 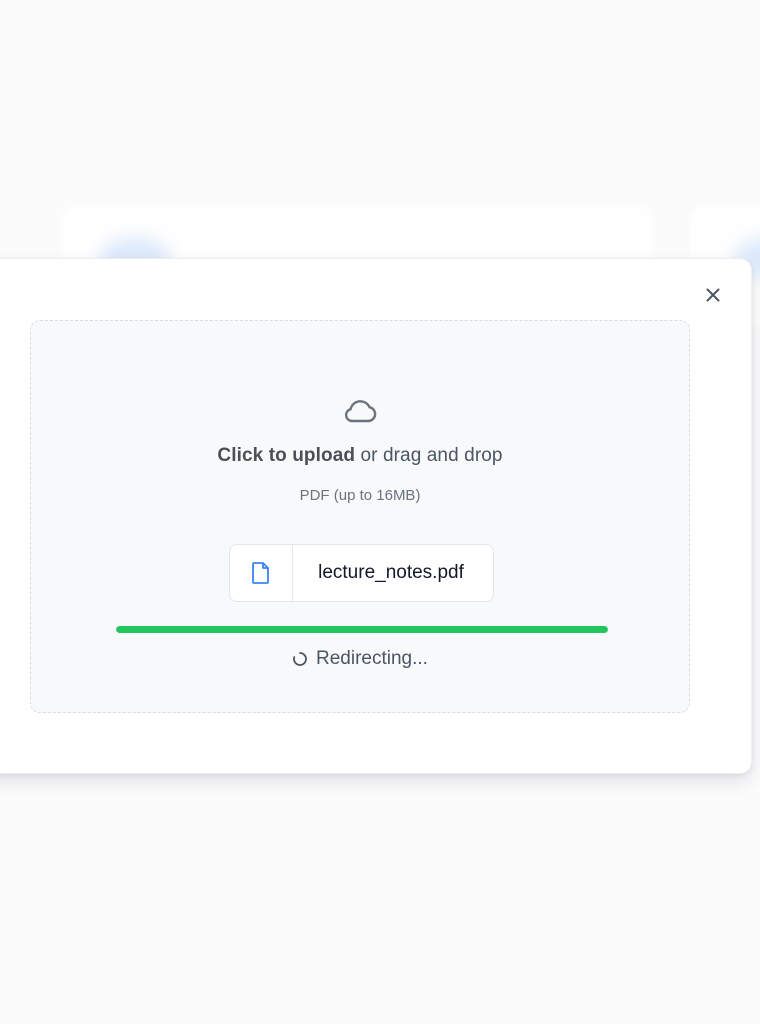 What do you see at coordinates (360, 411) in the screenshot?
I see `cloud-icon` at bounding box center [360, 411].